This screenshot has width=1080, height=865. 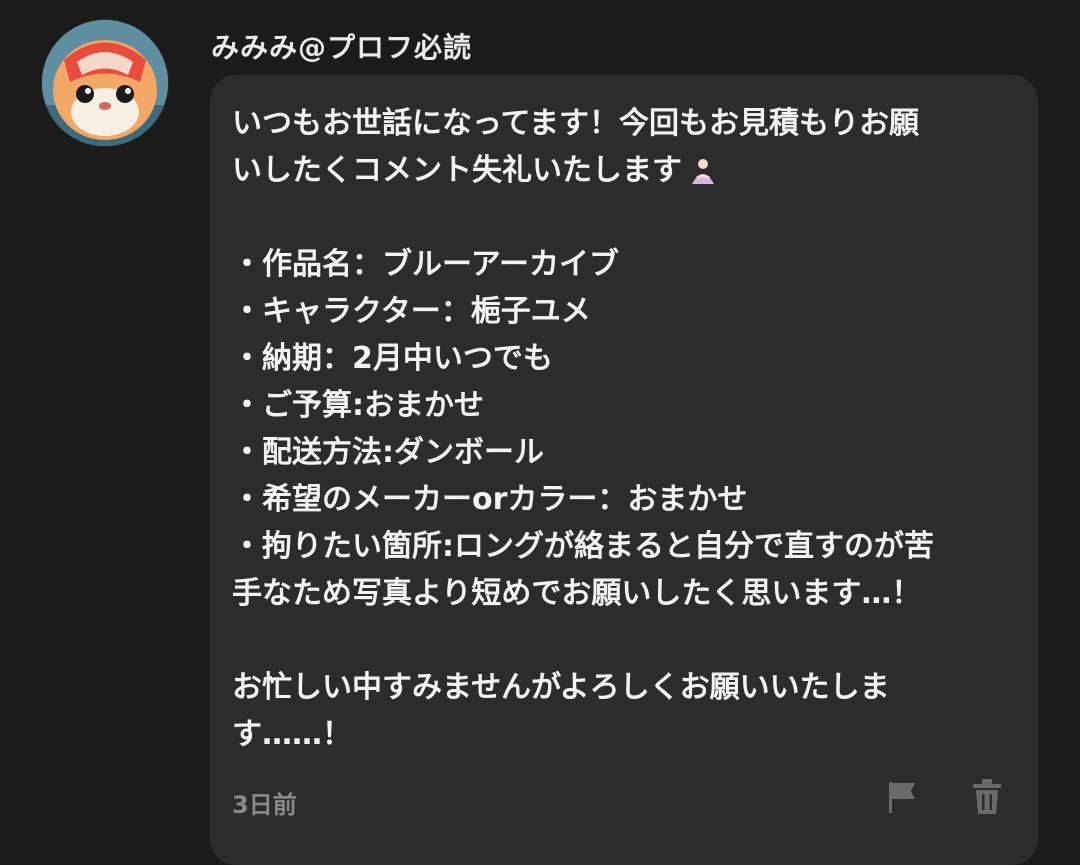 I want to click on comment-line: ・拘りたい箇所:ロングが絡まると自分で直すのが苦, so click(x=583, y=546).